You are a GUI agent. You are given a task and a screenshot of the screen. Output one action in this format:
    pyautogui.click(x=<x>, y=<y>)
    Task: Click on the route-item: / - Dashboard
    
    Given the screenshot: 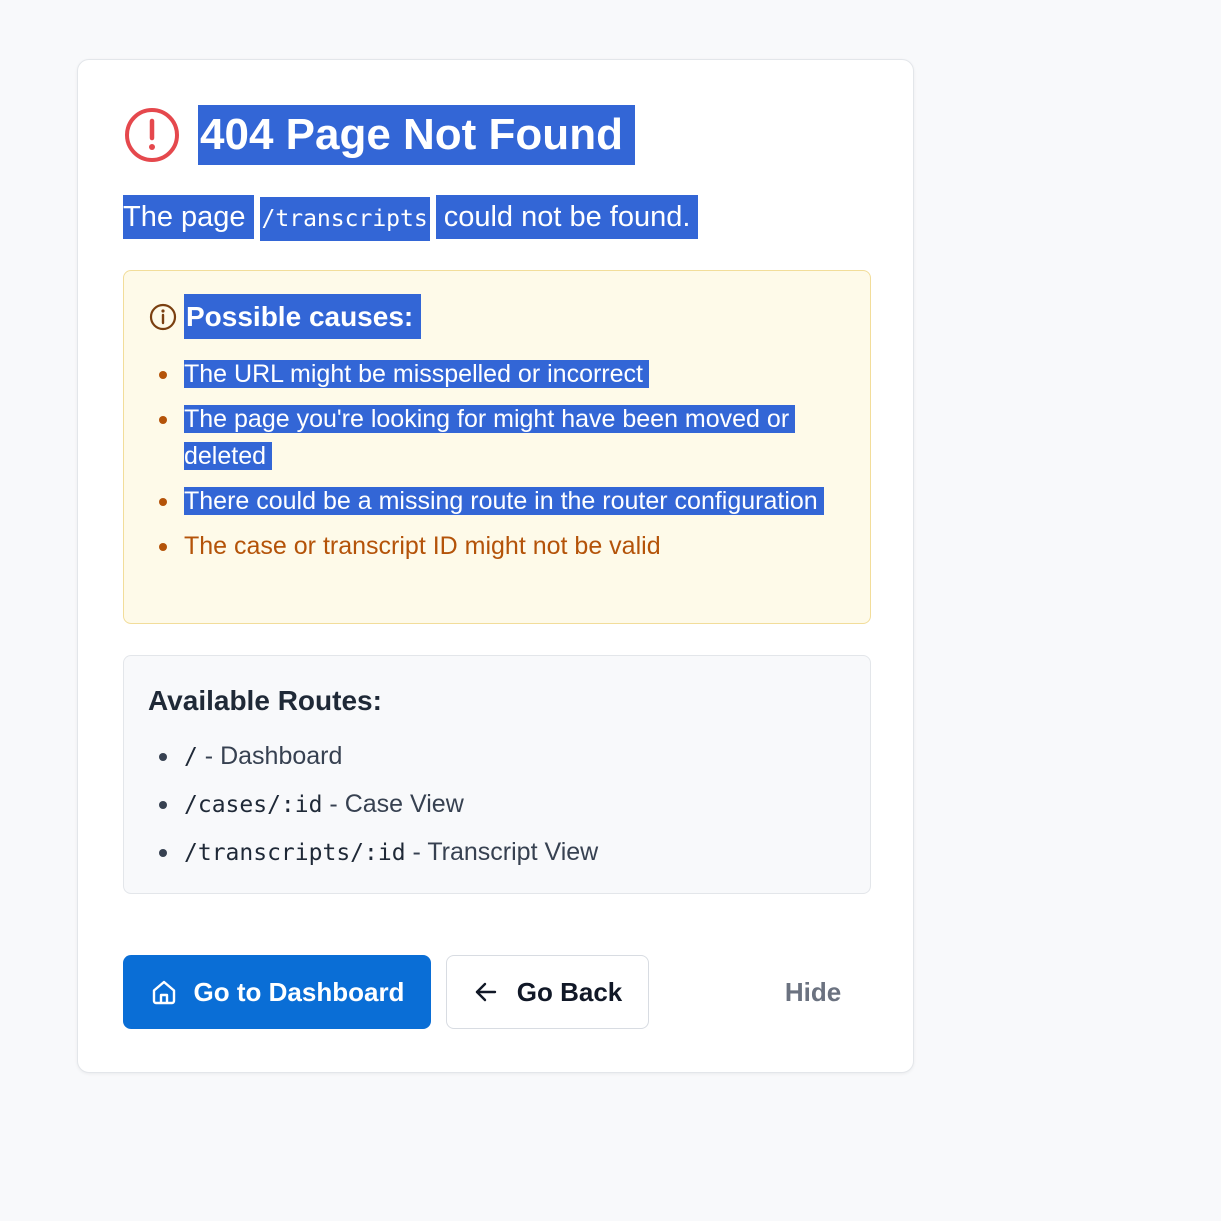 What is the action you would take?
    pyautogui.click(x=378, y=757)
    